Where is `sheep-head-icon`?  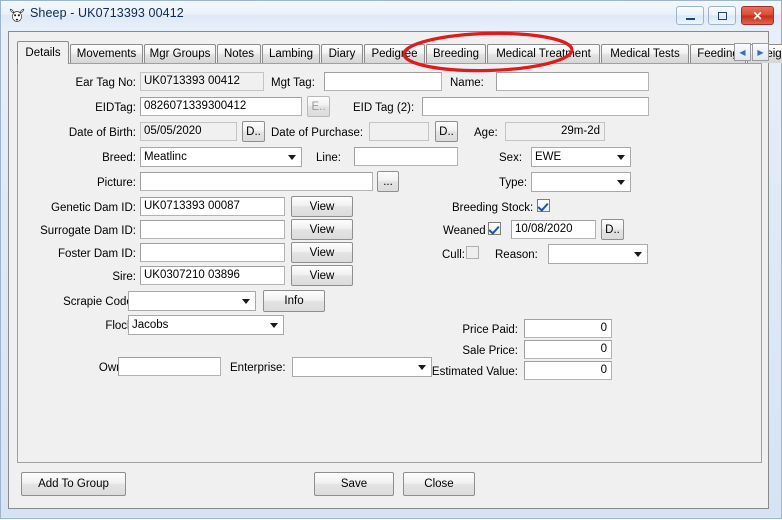
sheep-head-icon is located at coordinates (17, 15).